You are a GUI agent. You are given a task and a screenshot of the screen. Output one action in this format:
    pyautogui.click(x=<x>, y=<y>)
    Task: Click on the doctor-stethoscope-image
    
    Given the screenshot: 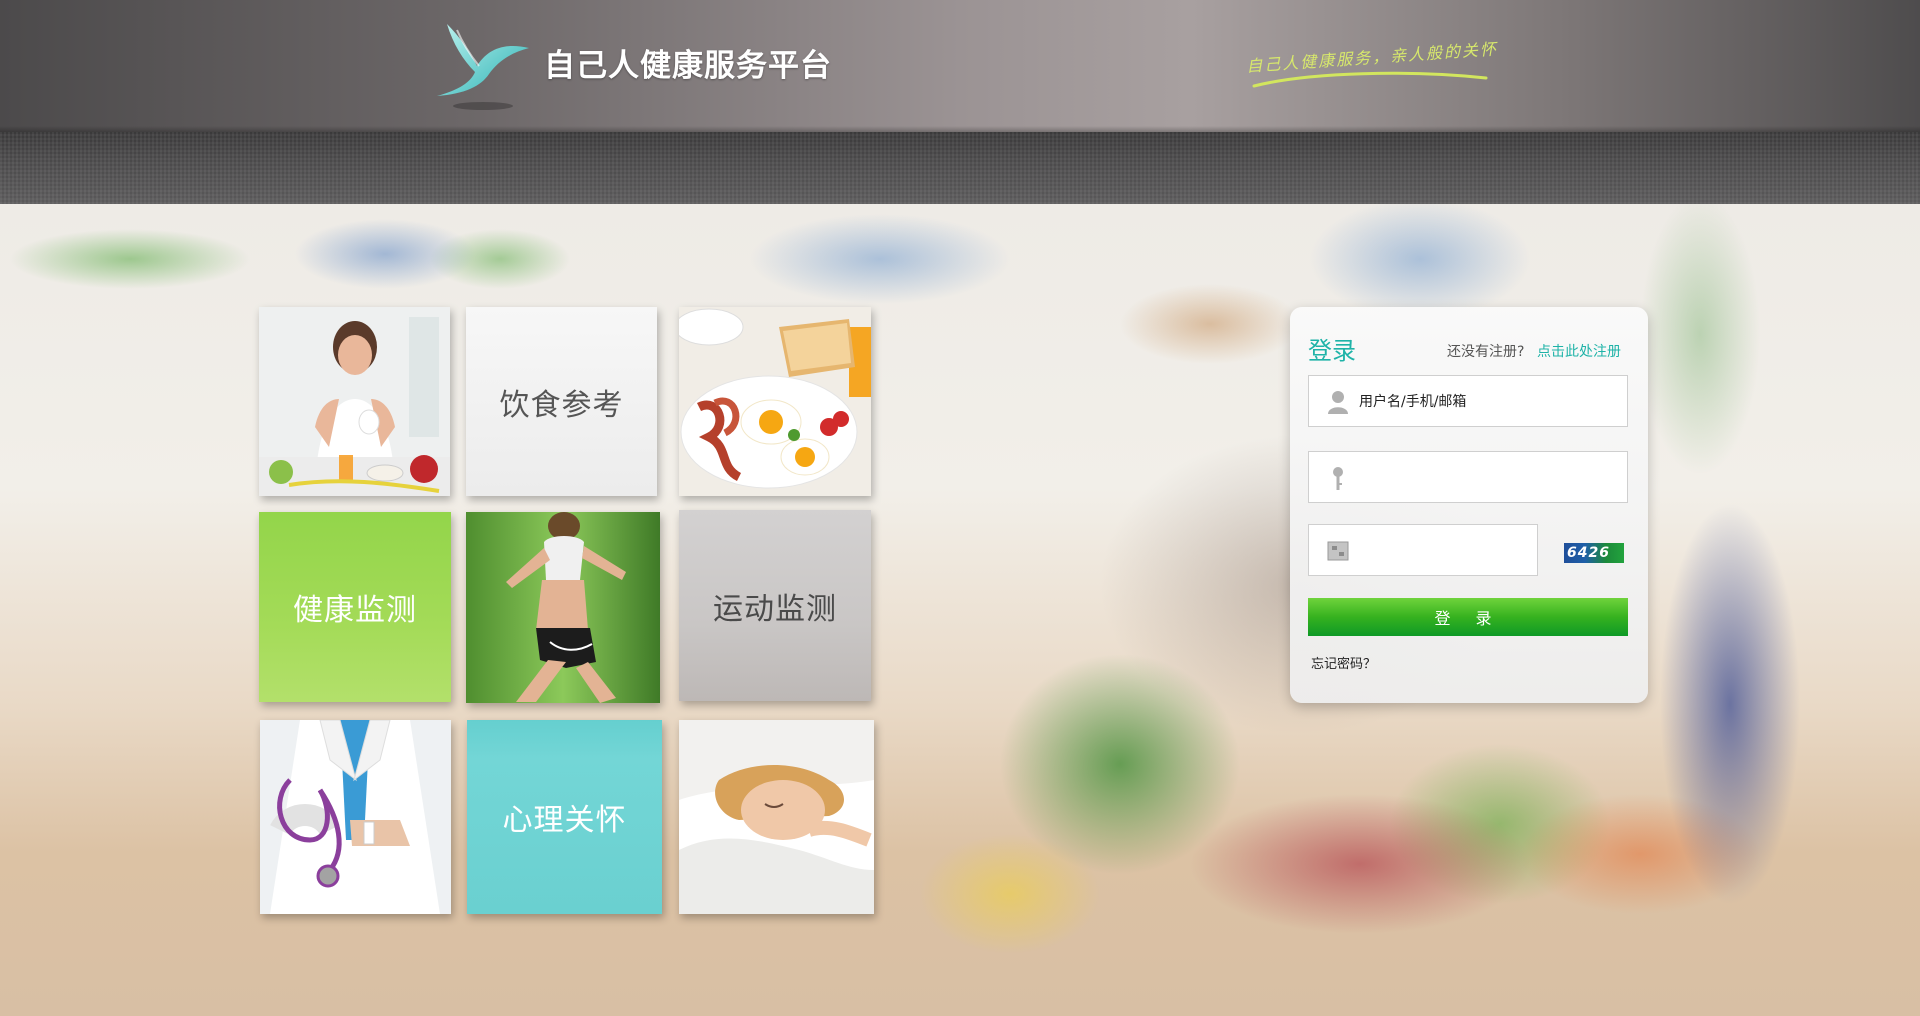 What is the action you would take?
    pyautogui.click(x=355, y=817)
    